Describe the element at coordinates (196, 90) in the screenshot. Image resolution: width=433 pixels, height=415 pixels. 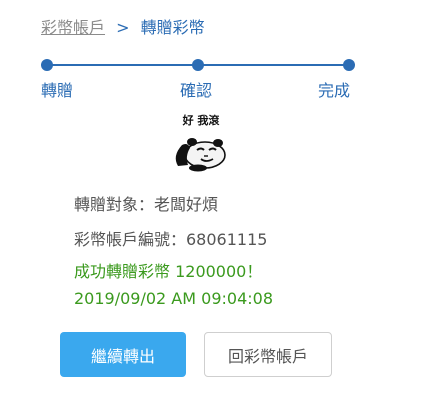
I see `step-label-confirm: 確認` at that location.